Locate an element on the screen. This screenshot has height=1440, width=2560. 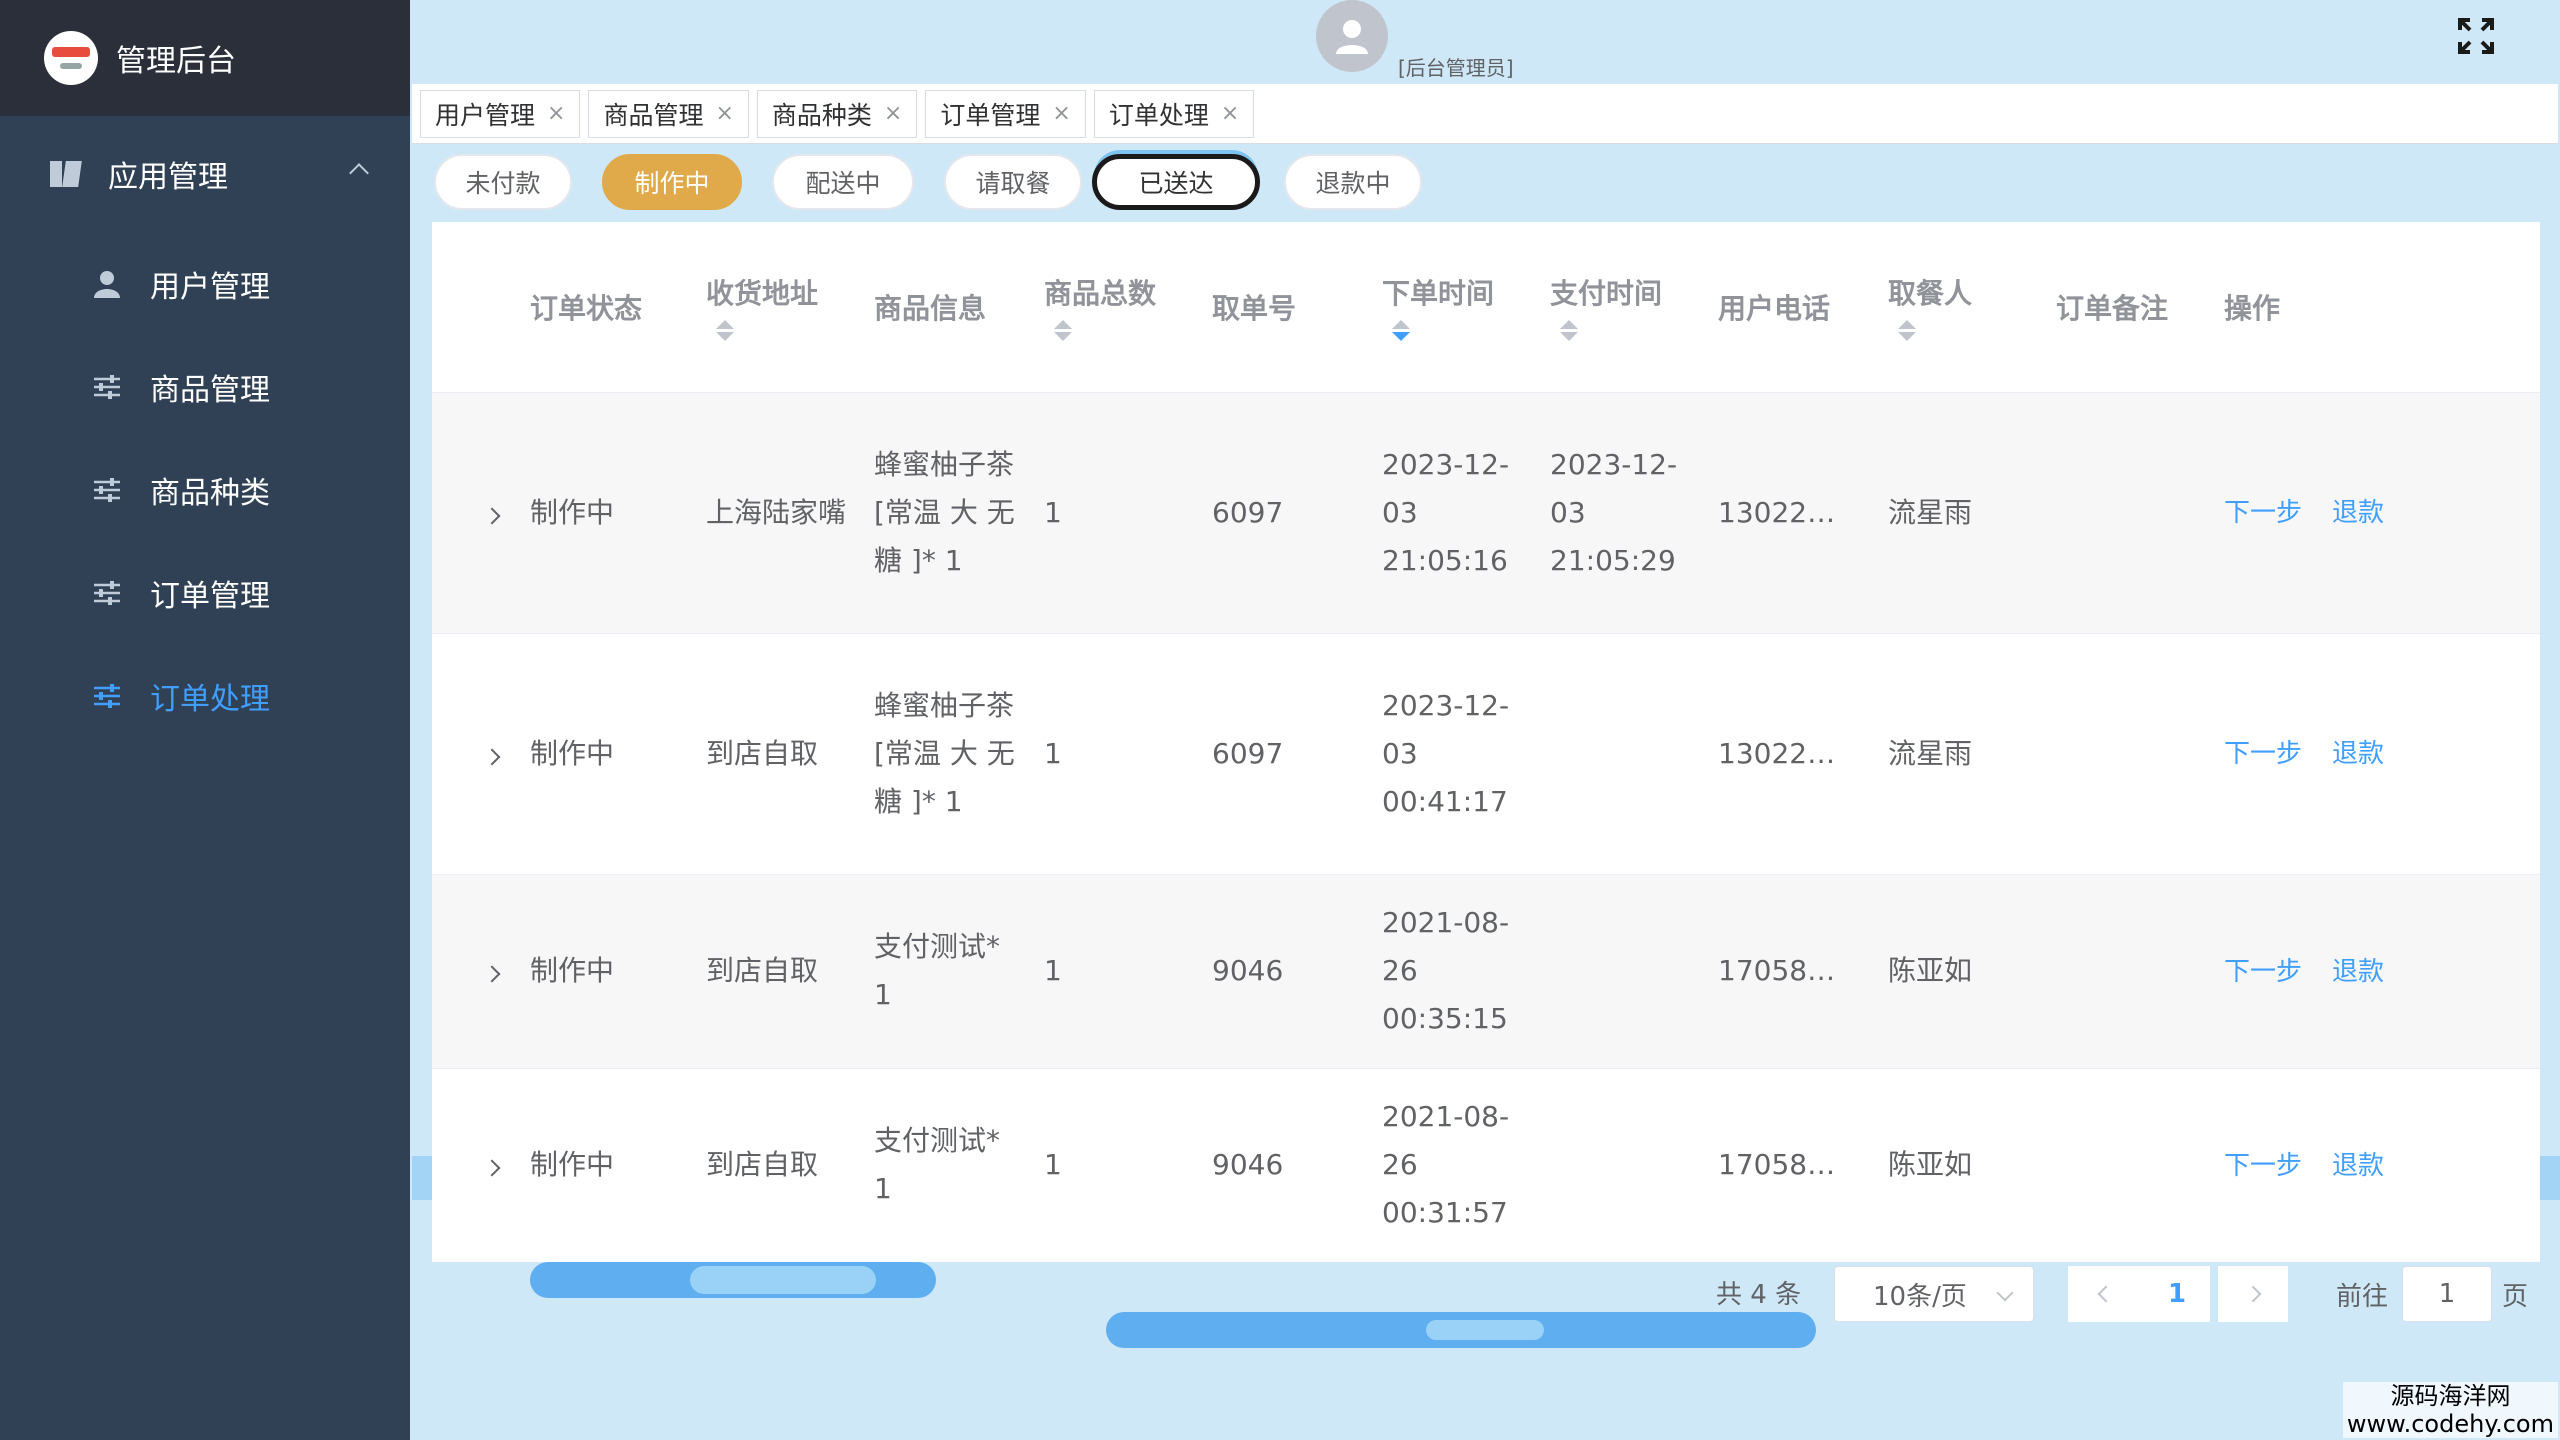
page-number: 1 is located at coordinates (2177, 1294).